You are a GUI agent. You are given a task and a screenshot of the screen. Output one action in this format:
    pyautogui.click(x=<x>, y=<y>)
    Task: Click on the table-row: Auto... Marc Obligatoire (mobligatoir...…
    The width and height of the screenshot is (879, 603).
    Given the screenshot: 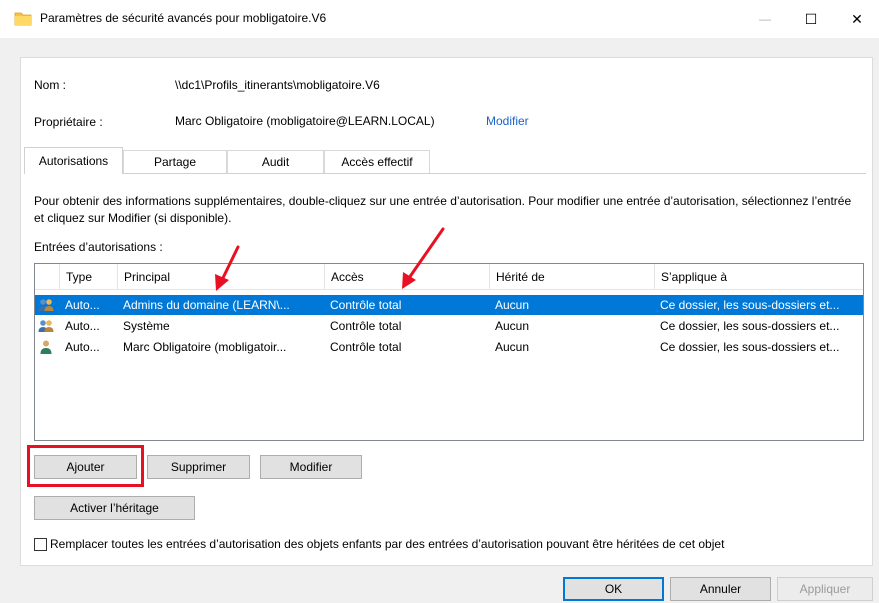 What is the action you would take?
    pyautogui.click(x=449, y=347)
    